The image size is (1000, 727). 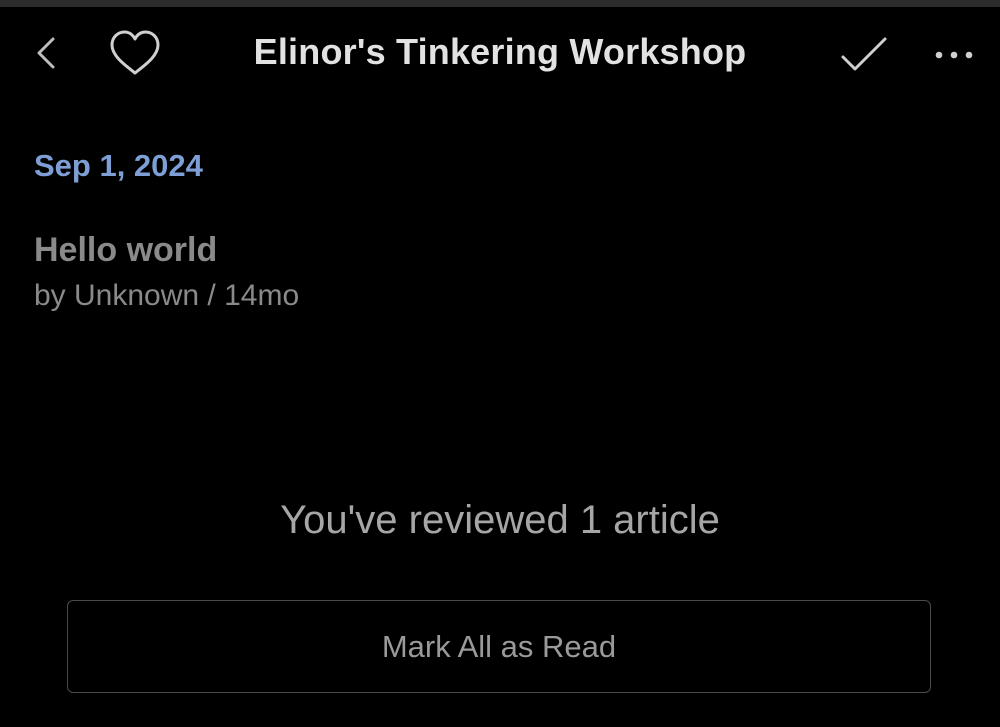 I want to click on more-horizontal-icon, so click(x=954, y=55).